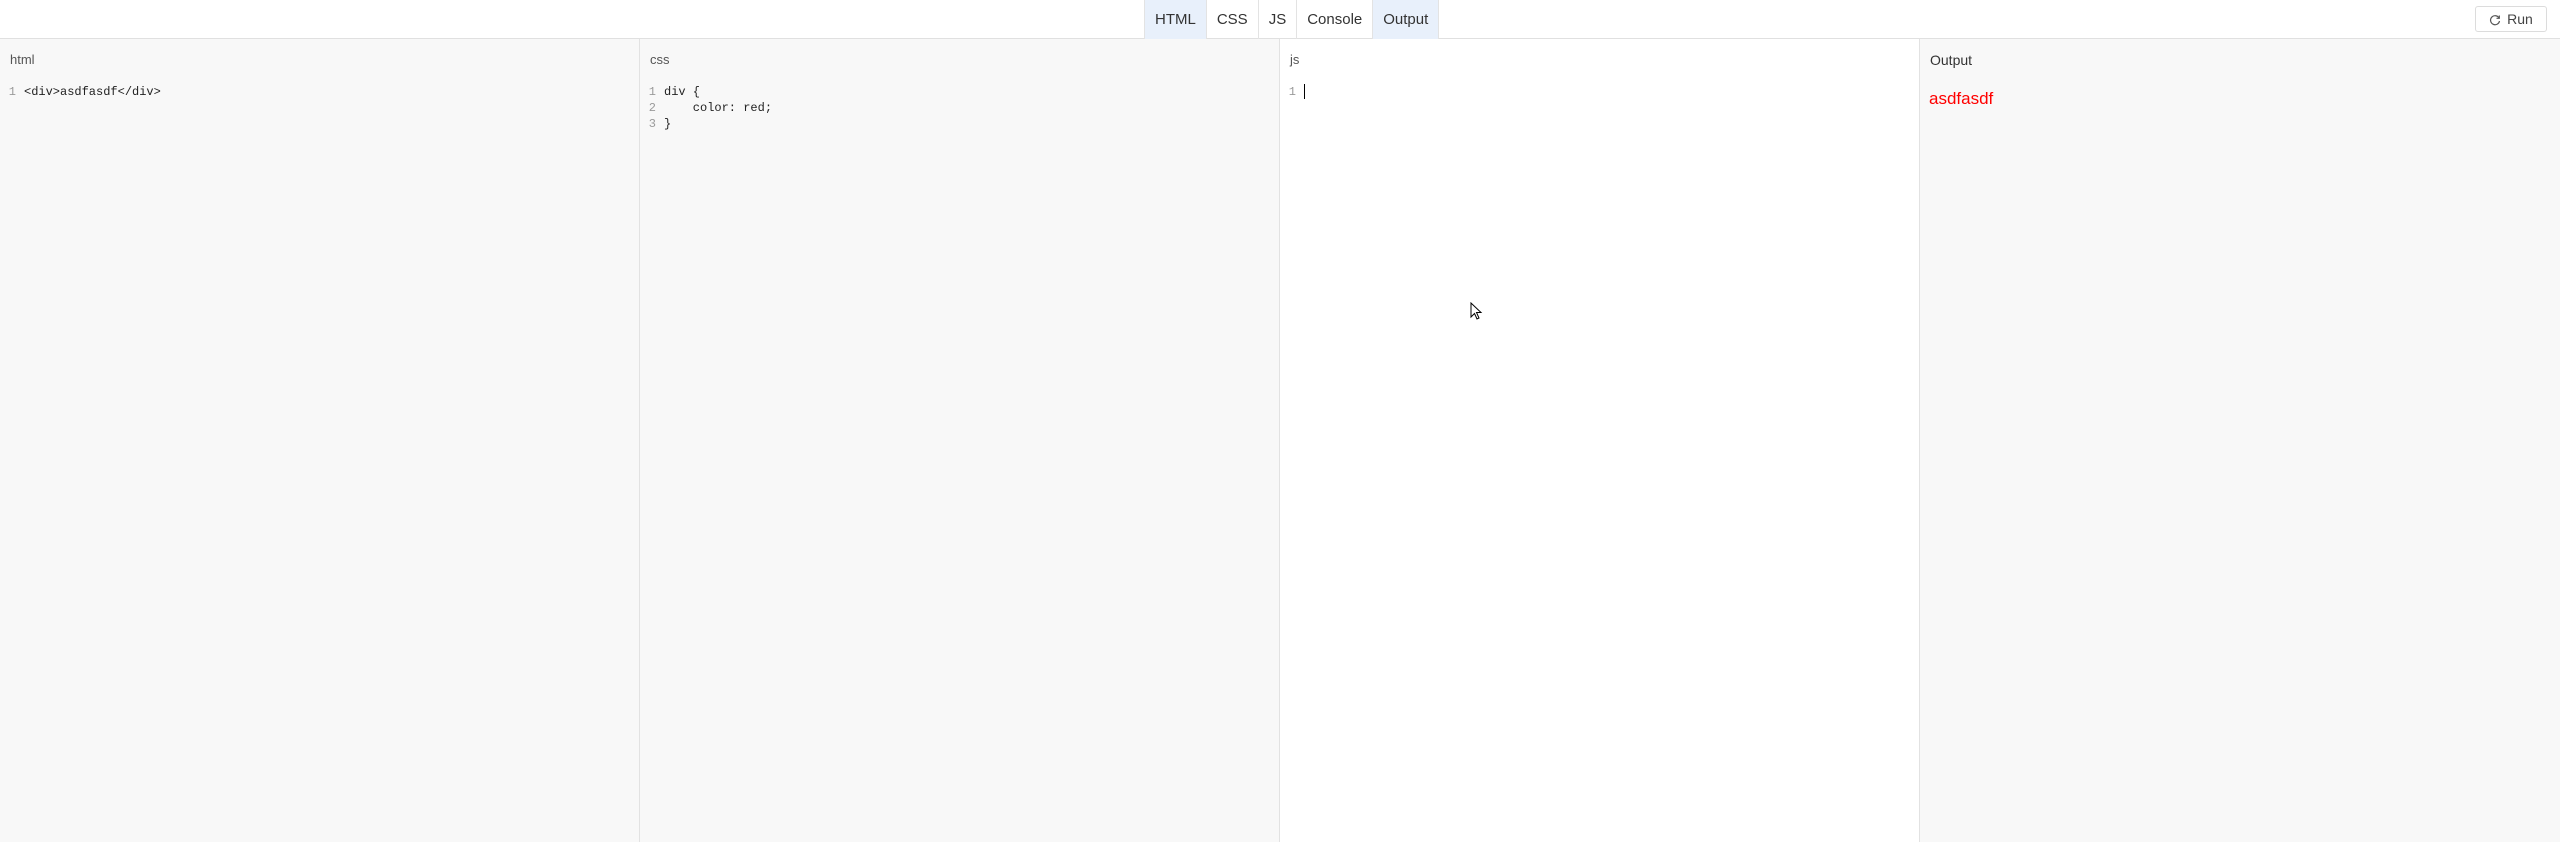  Describe the element at coordinates (1476, 311) in the screenshot. I see `mouse-pointer-icon` at that location.